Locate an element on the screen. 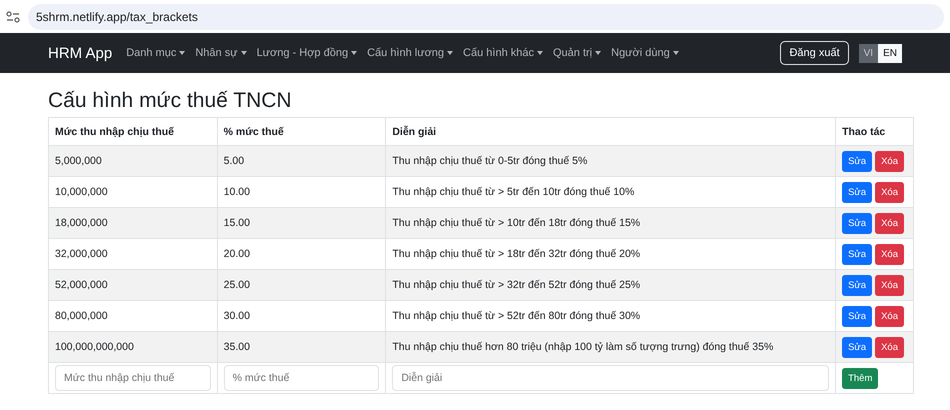 The image size is (950, 410). add-button: Thêm is located at coordinates (860, 378).